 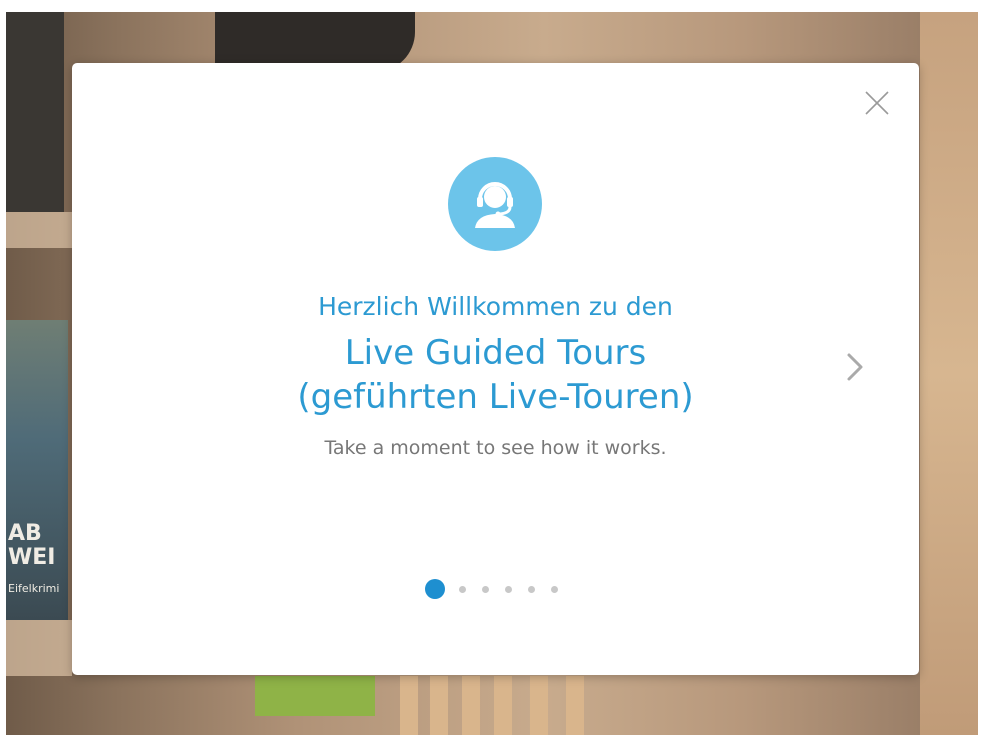 What do you see at coordinates (495, 204) in the screenshot?
I see `headset-agent-icon` at bounding box center [495, 204].